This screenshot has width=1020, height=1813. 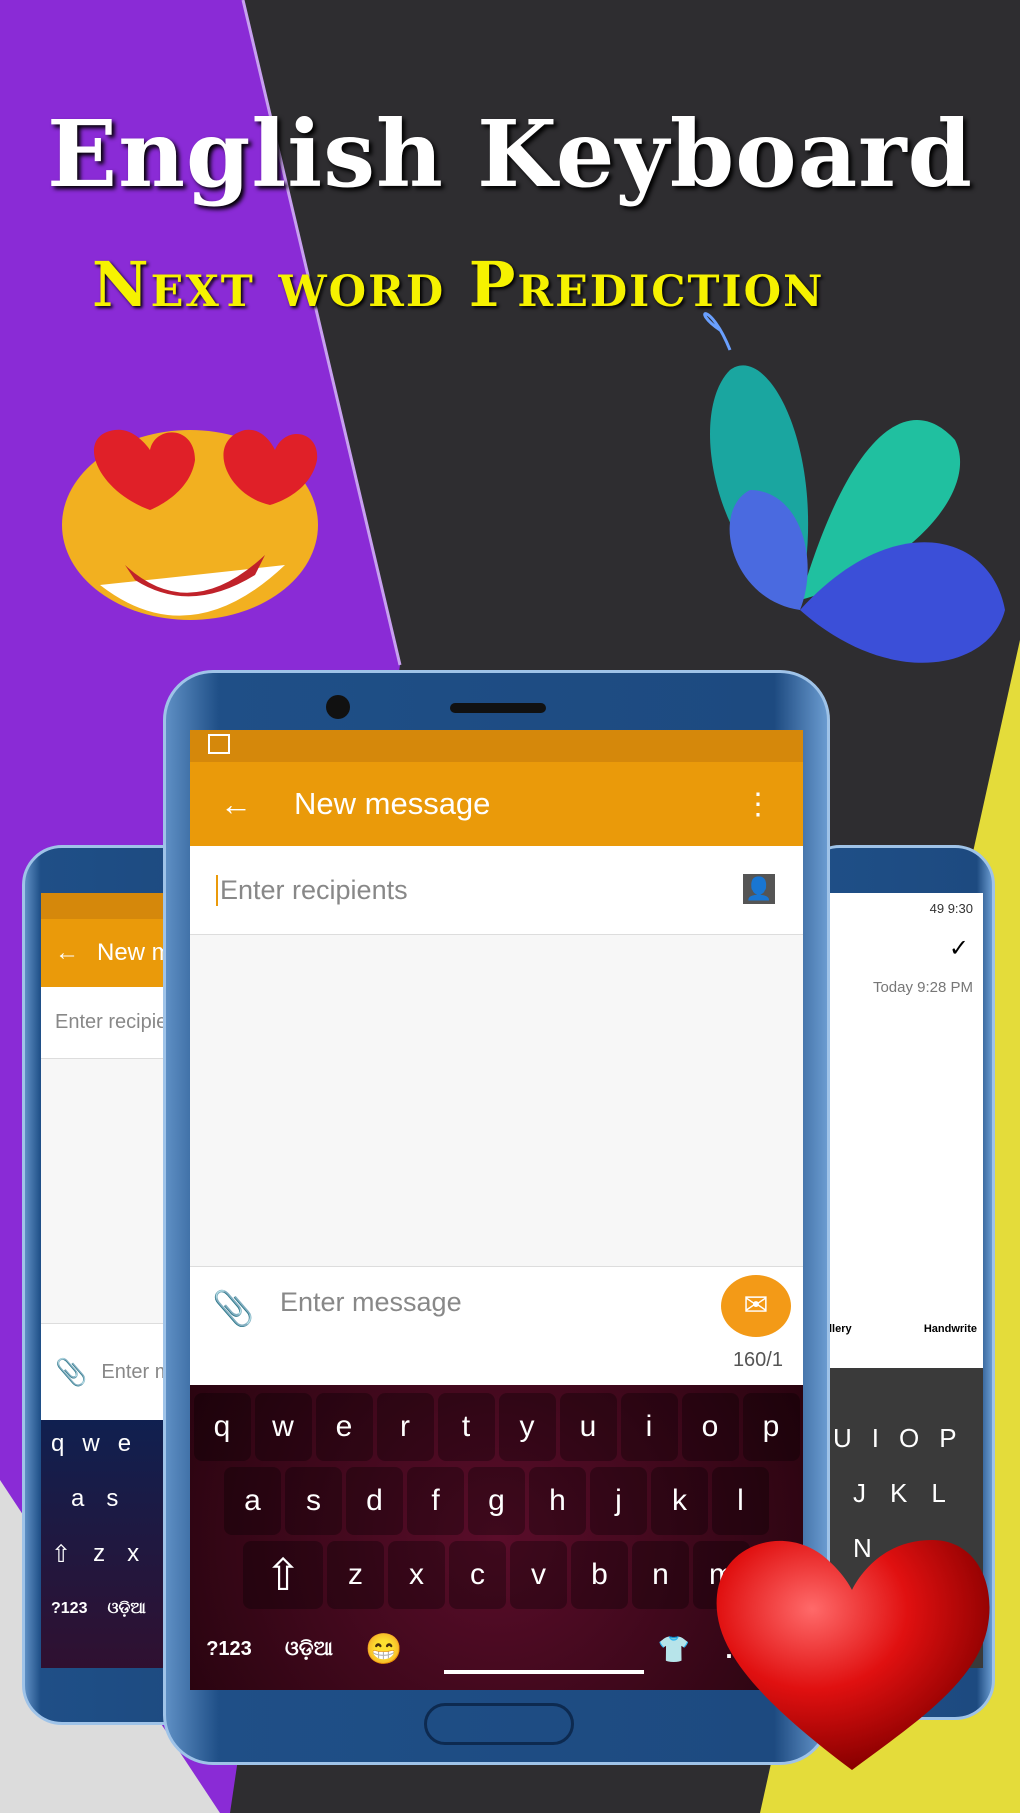 What do you see at coordinates (898, 1505) in the screenshot?
I see `key-k: K` at bounding box center [898, 1505].